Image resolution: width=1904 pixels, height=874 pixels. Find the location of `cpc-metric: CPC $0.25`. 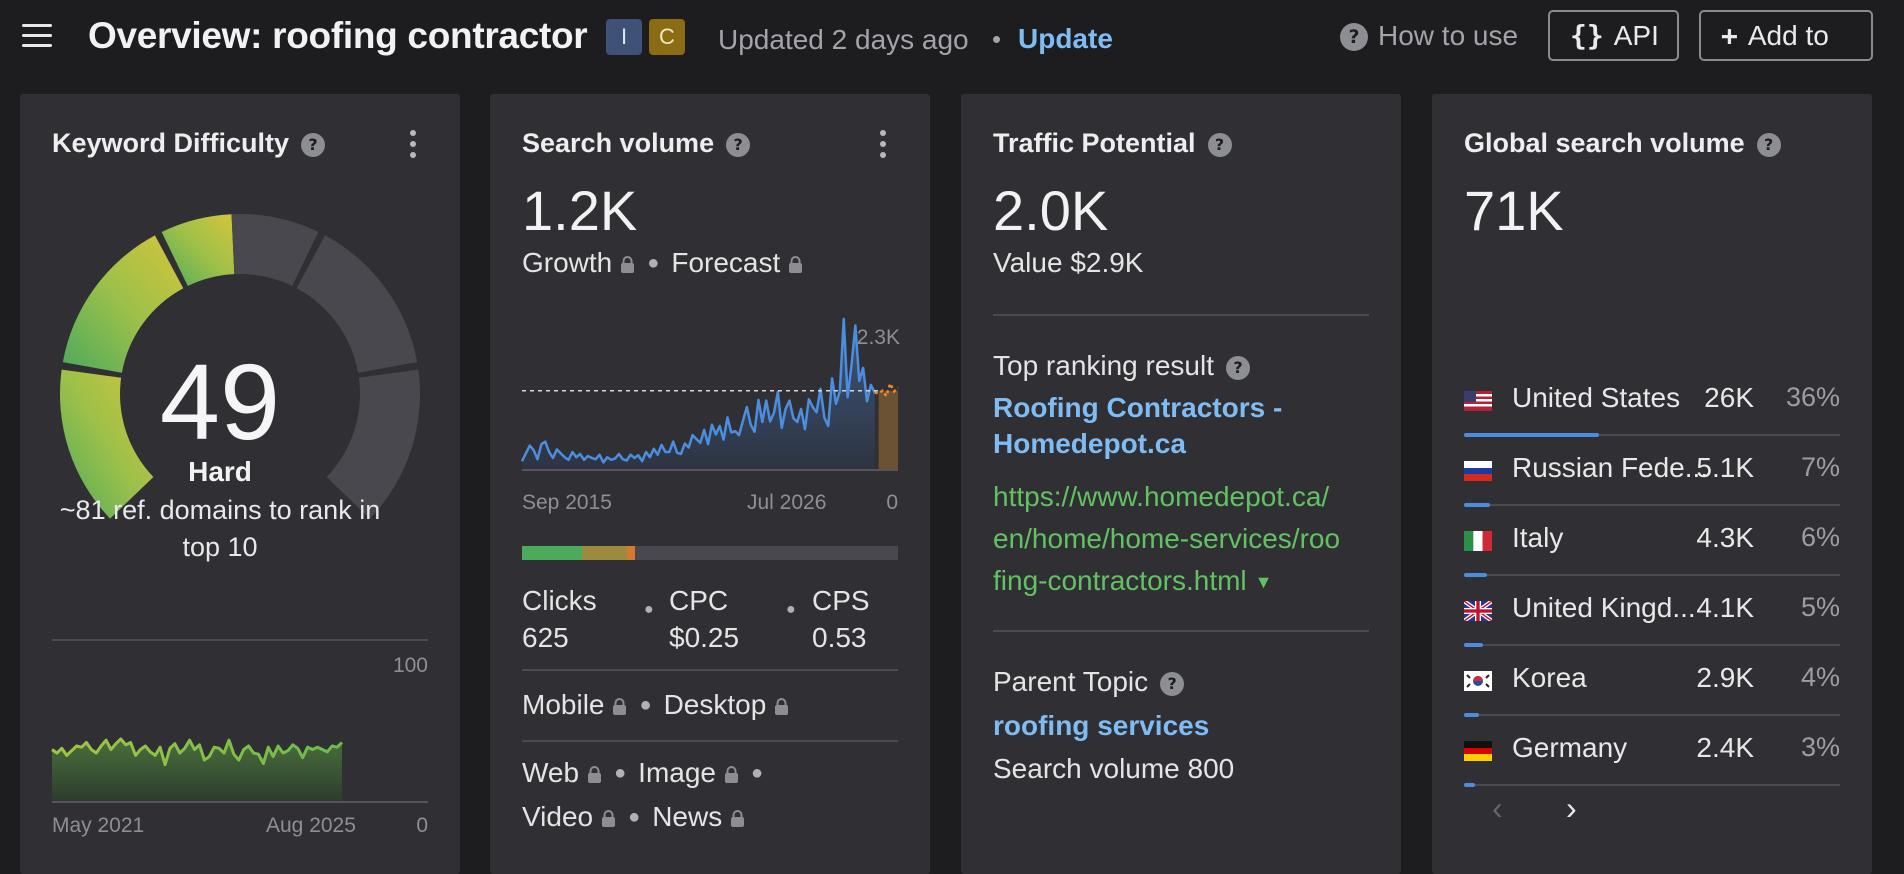

cpc-metric: CPC $0.25 is located at coordinates (704, 619).